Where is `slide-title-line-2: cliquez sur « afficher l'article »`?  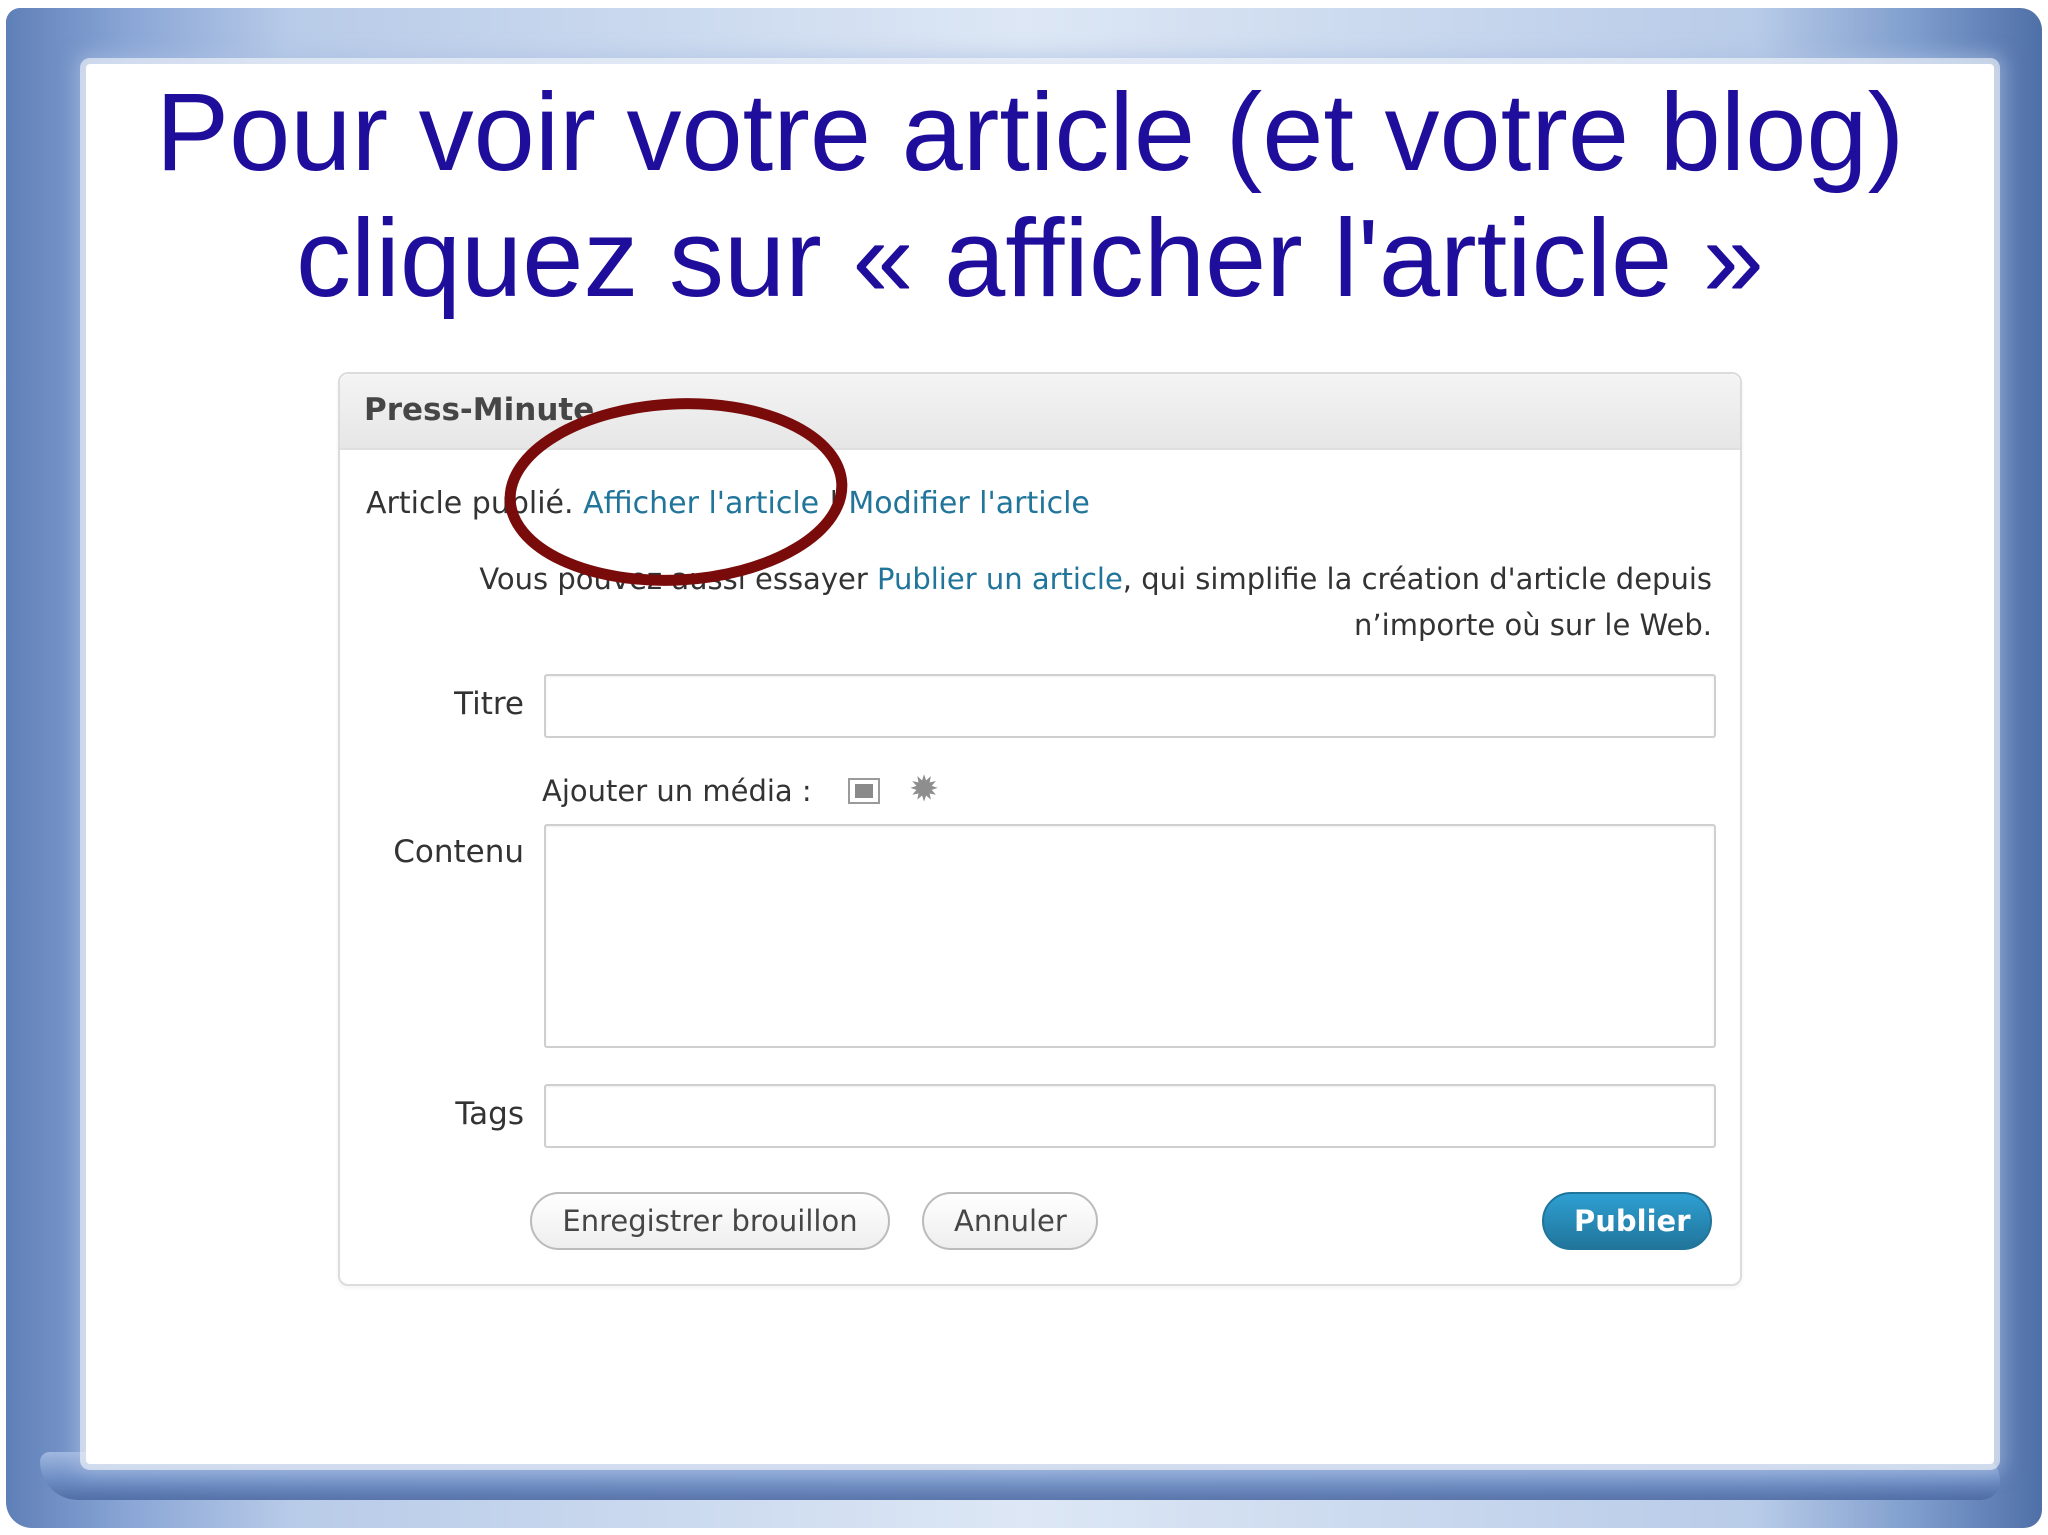
slide-title-line-2: cliquez sur « afficher l'article » is located at coordinates (1030, 258).